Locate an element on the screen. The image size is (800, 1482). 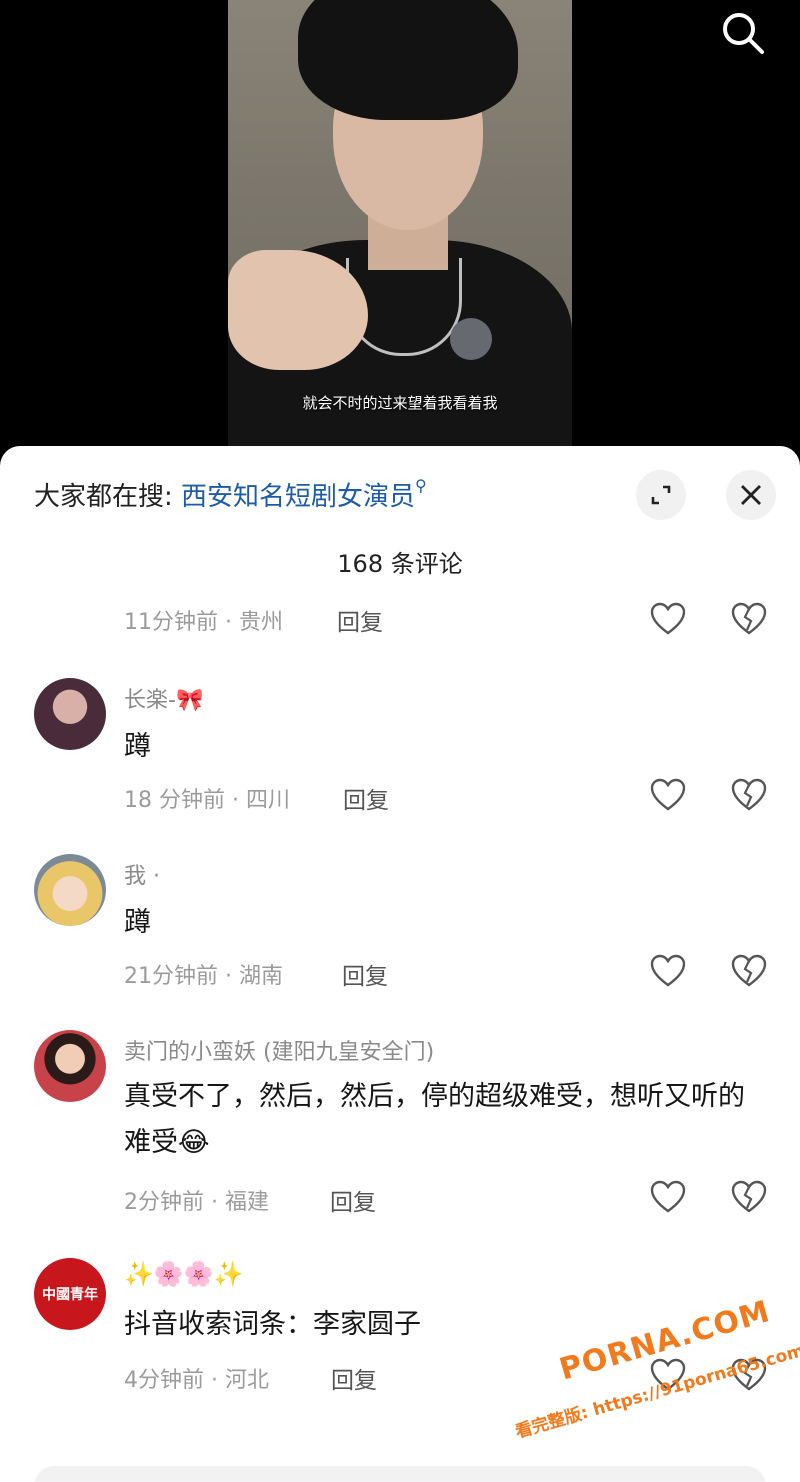
comment-text: 抖音收索词条：李家圆子 is located at coordinates (272, 1324).